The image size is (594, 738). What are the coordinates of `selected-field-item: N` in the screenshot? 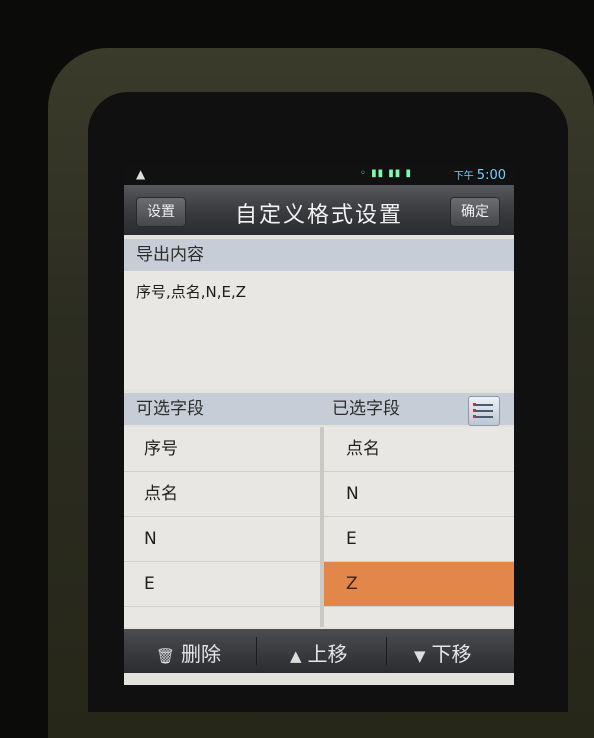 It's located at (419, 494).